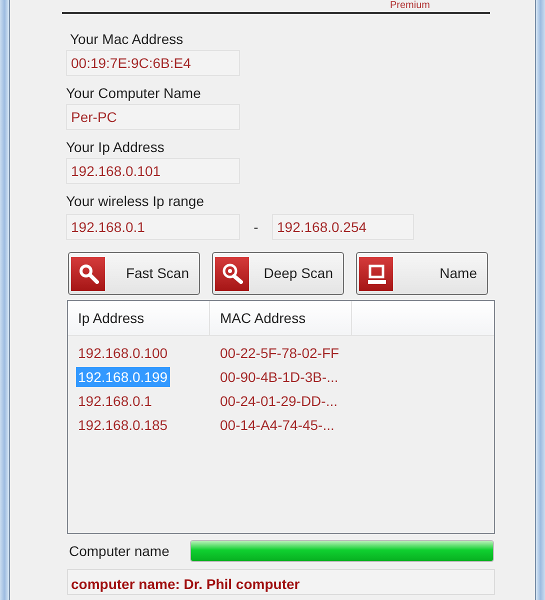 Image resolution: width=545 pixels, height=600 pixels. I want to click on field-label: Your Mac Address, so click(127, 39).